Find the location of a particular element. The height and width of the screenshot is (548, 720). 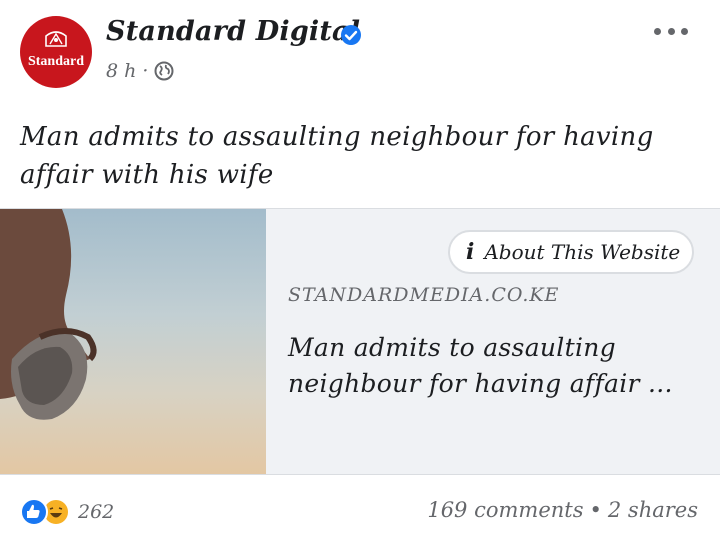

globe-icon is located at coordinates (164, 71).